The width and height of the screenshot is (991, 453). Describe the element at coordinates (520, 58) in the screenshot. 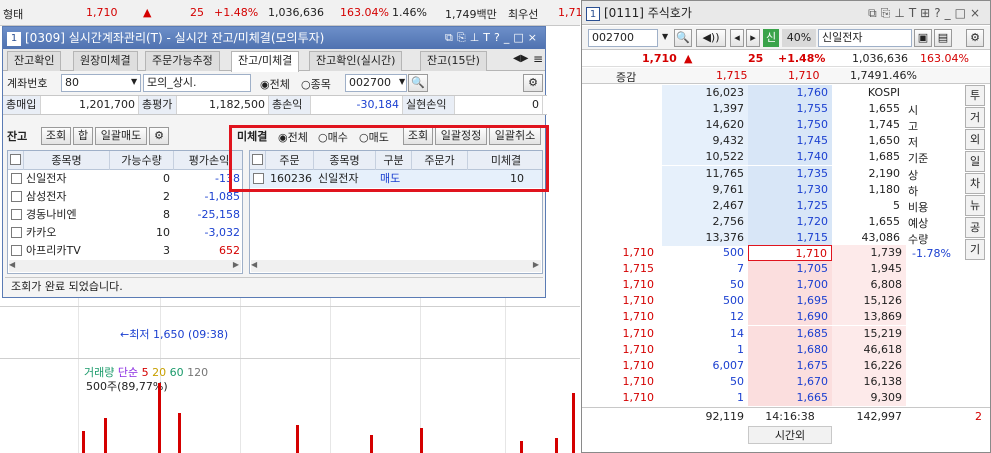

I see `tab-scroll-icon: ◀▶` at that location.